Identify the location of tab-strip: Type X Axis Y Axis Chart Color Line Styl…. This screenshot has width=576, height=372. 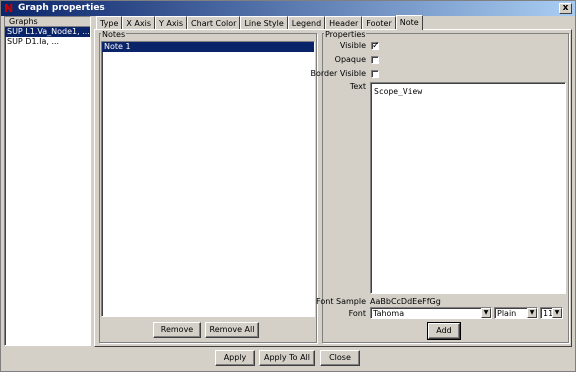
(259, 22).